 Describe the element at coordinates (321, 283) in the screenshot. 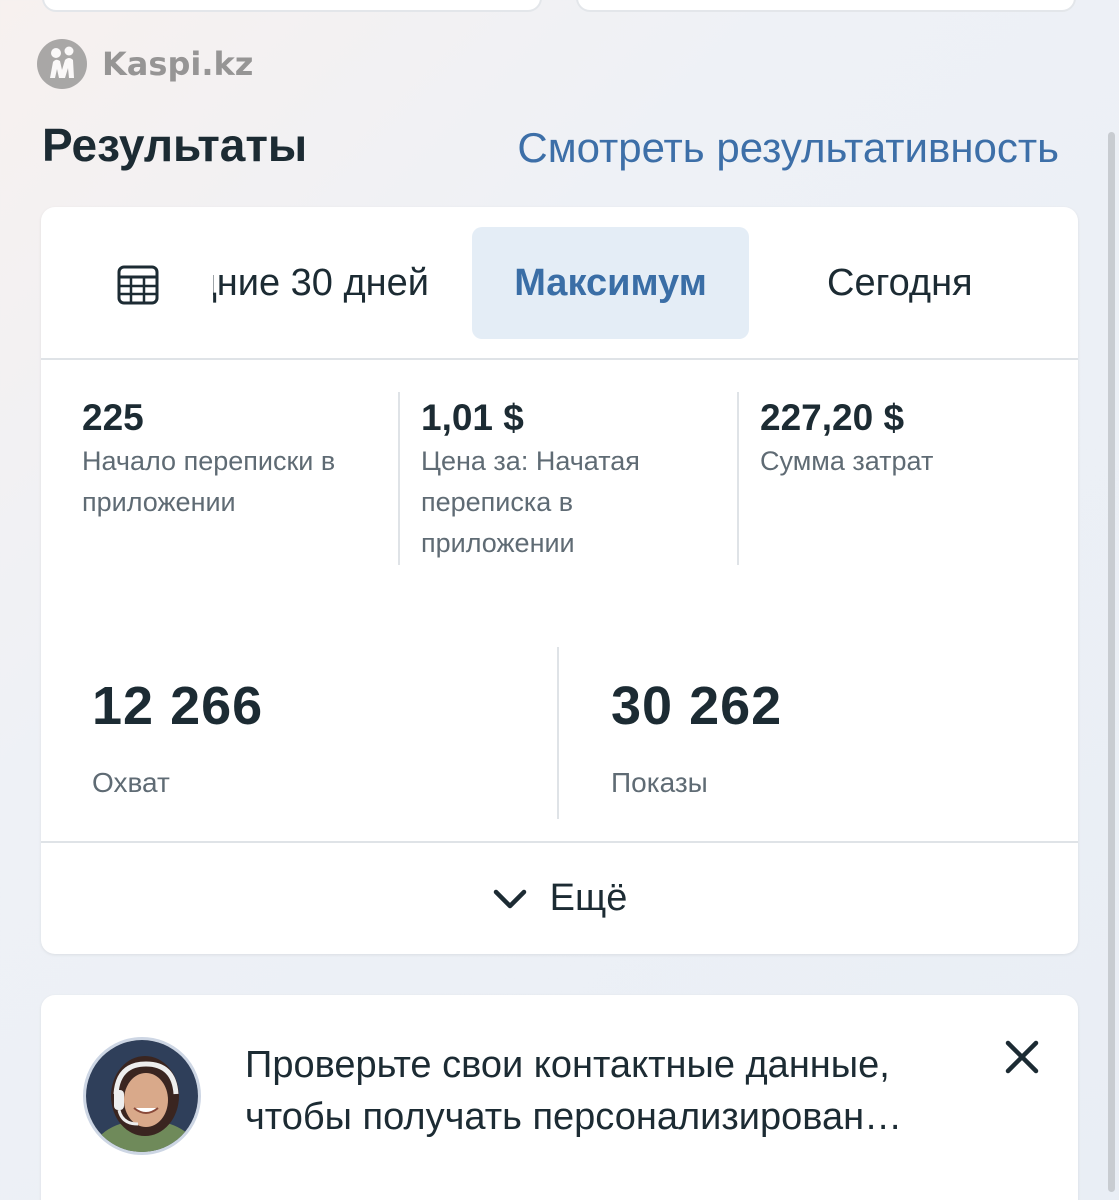

I see `tab-last-30-days: Последние 30 дней` at that location.